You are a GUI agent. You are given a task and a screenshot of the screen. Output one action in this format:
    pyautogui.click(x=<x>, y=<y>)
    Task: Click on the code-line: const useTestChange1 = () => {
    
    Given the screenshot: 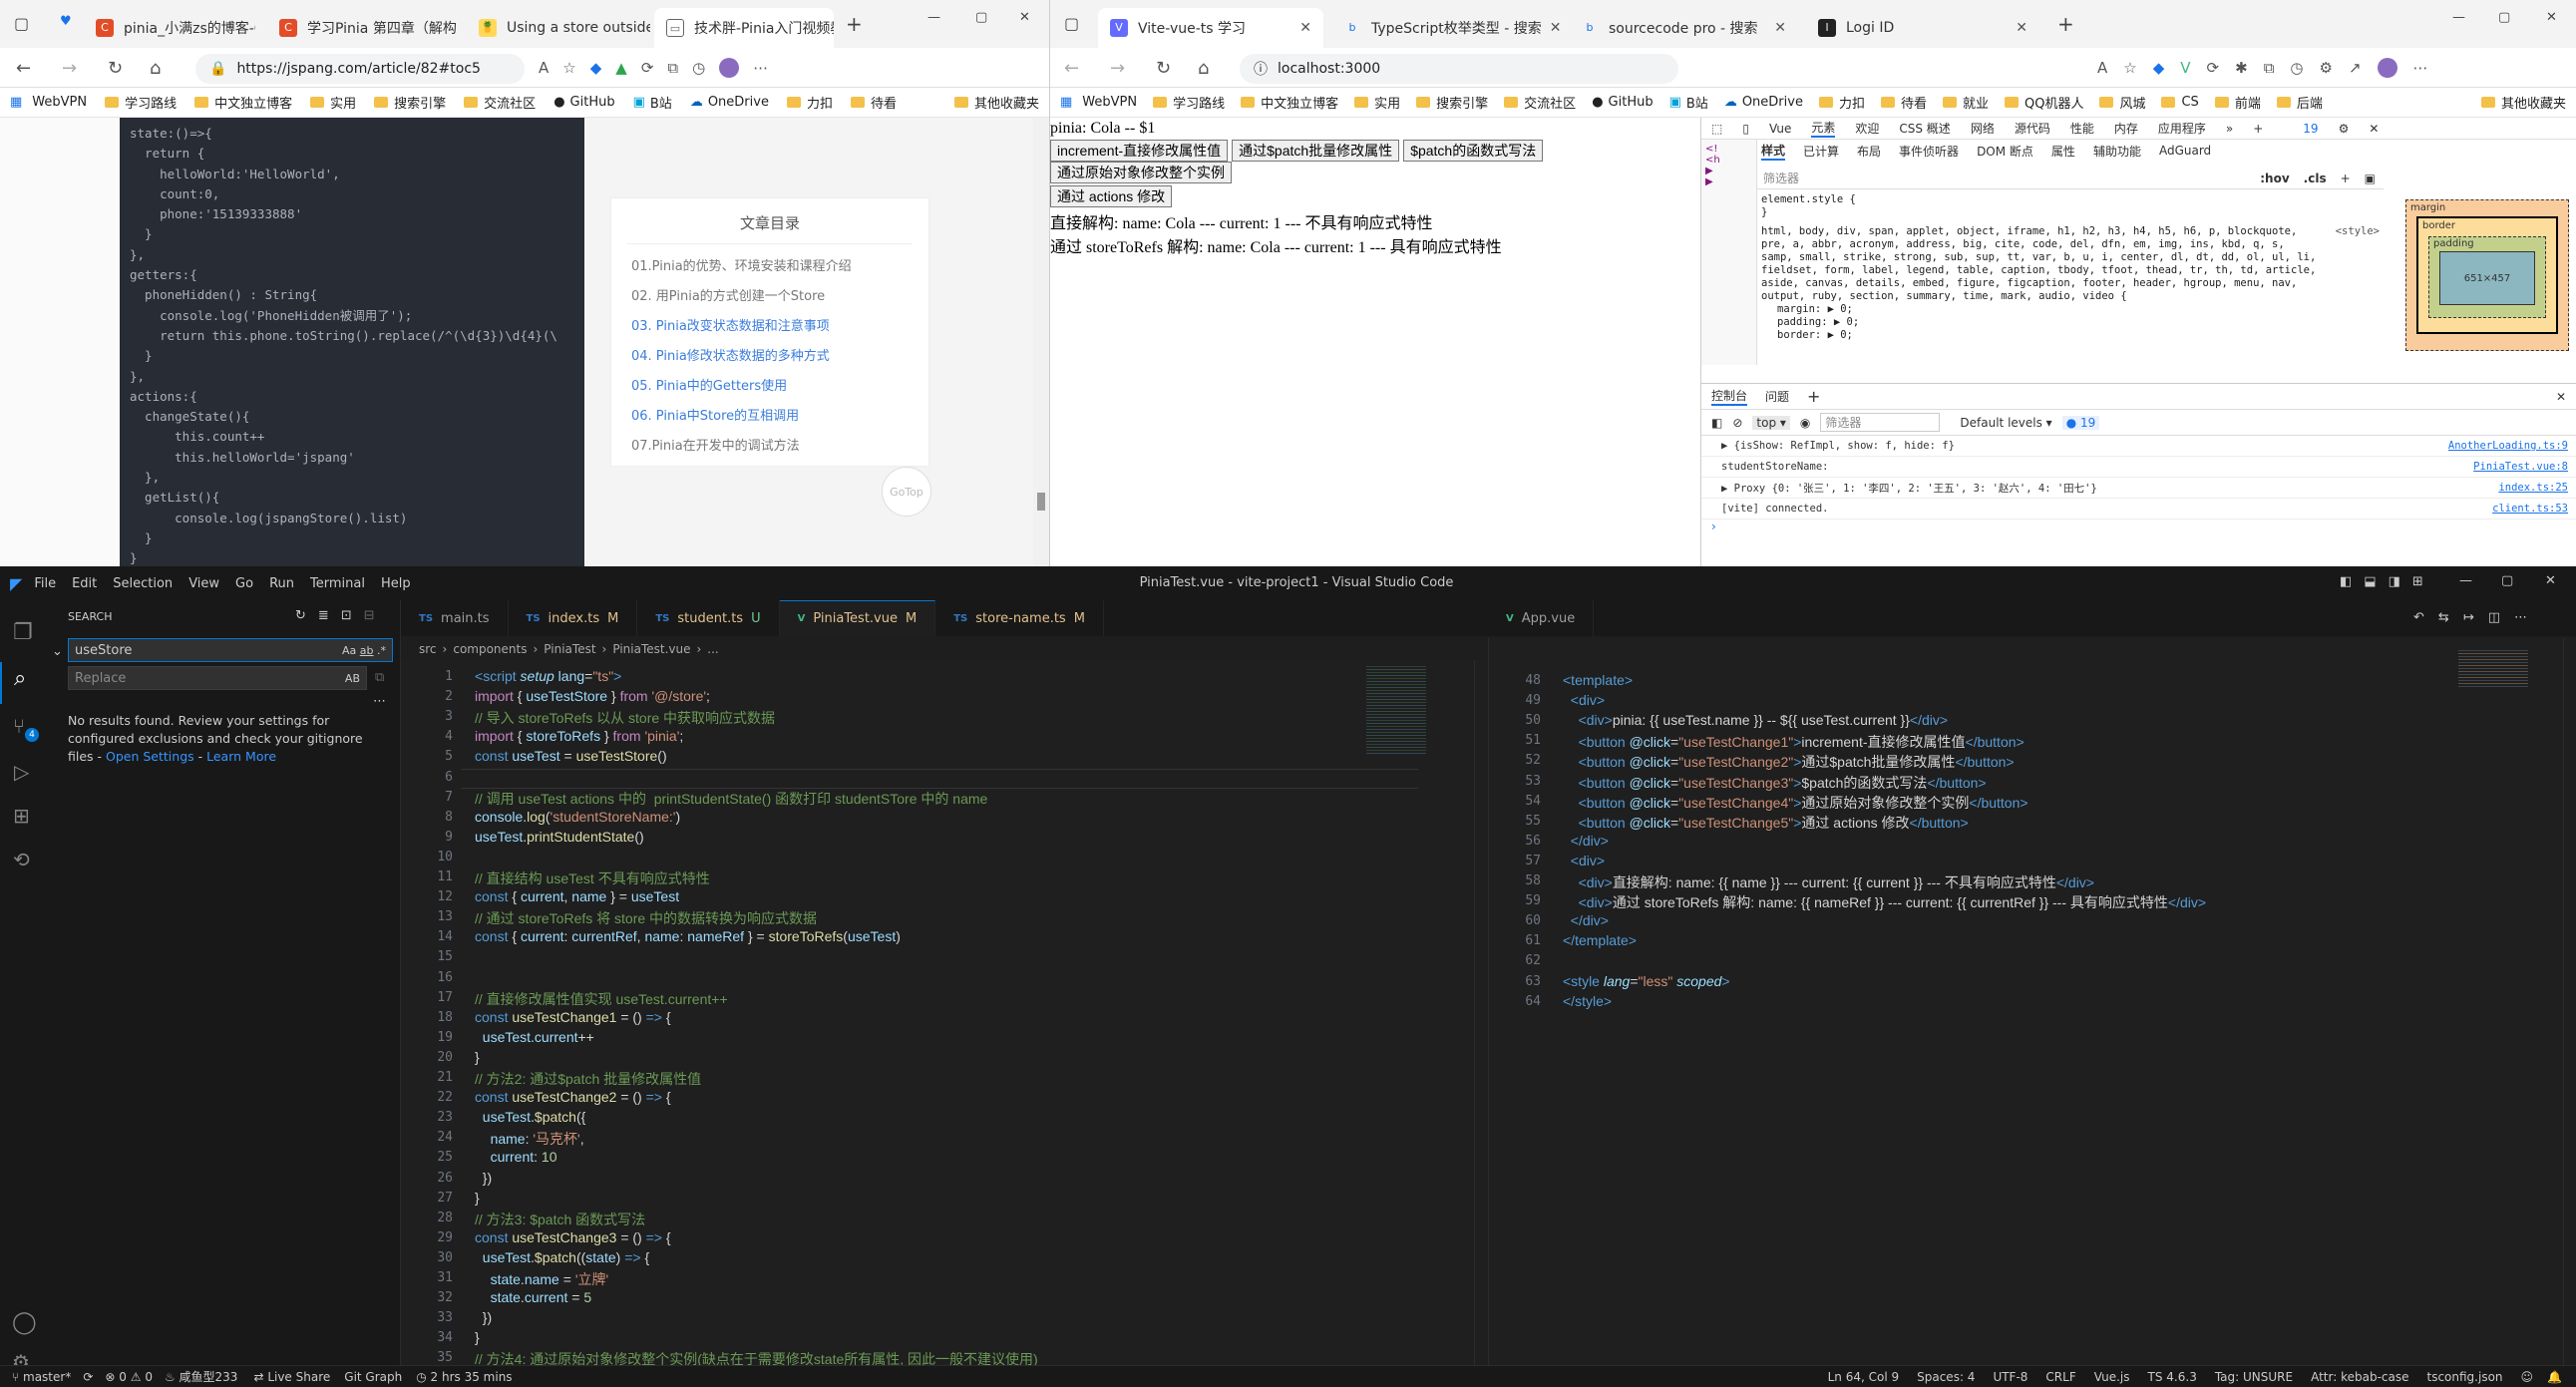 What is the action you would take?
    pyautogui.click(x=573, y=1017)
    